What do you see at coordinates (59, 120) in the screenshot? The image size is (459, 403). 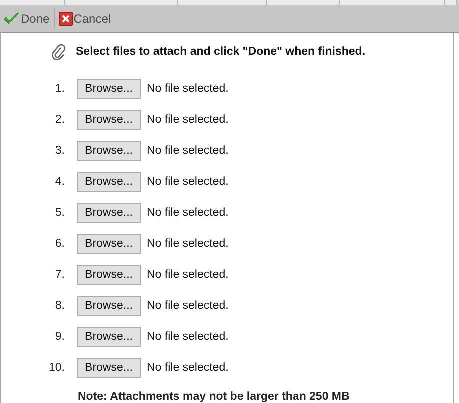 I see `row-number: 2.` at bounding box center [59, 120].